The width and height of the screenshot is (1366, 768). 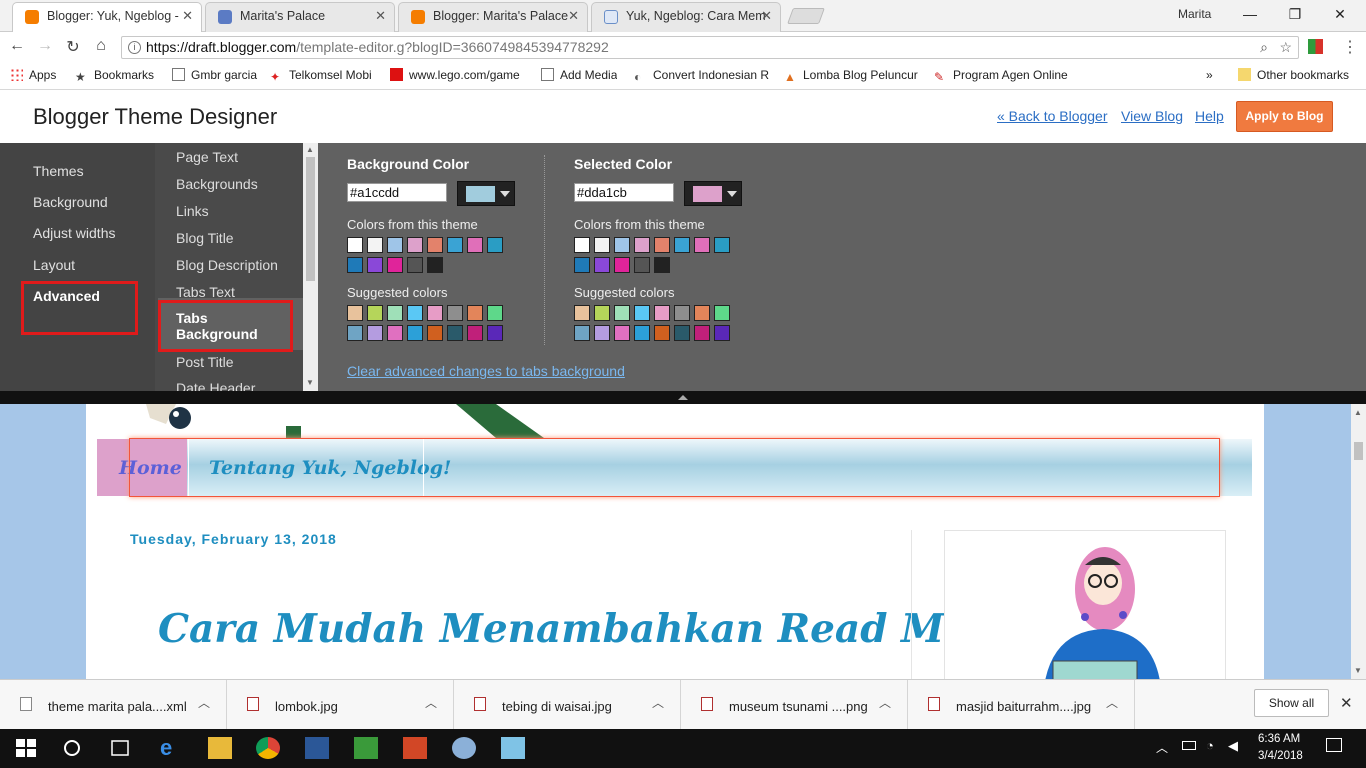 I want to click on bookmark-item: Gmbr garcia, so click(x=216, y=75).